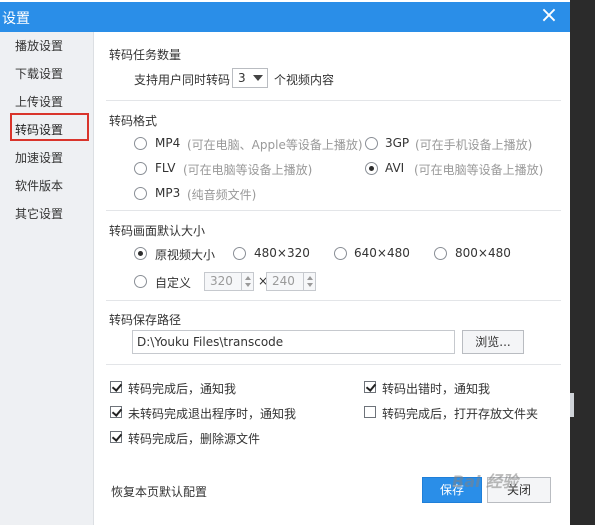  What do you see at coordinates (47, 102) in the screenshot?
I see `sidebar-item-upload: 上传设置` at bounding box center [47, 102].